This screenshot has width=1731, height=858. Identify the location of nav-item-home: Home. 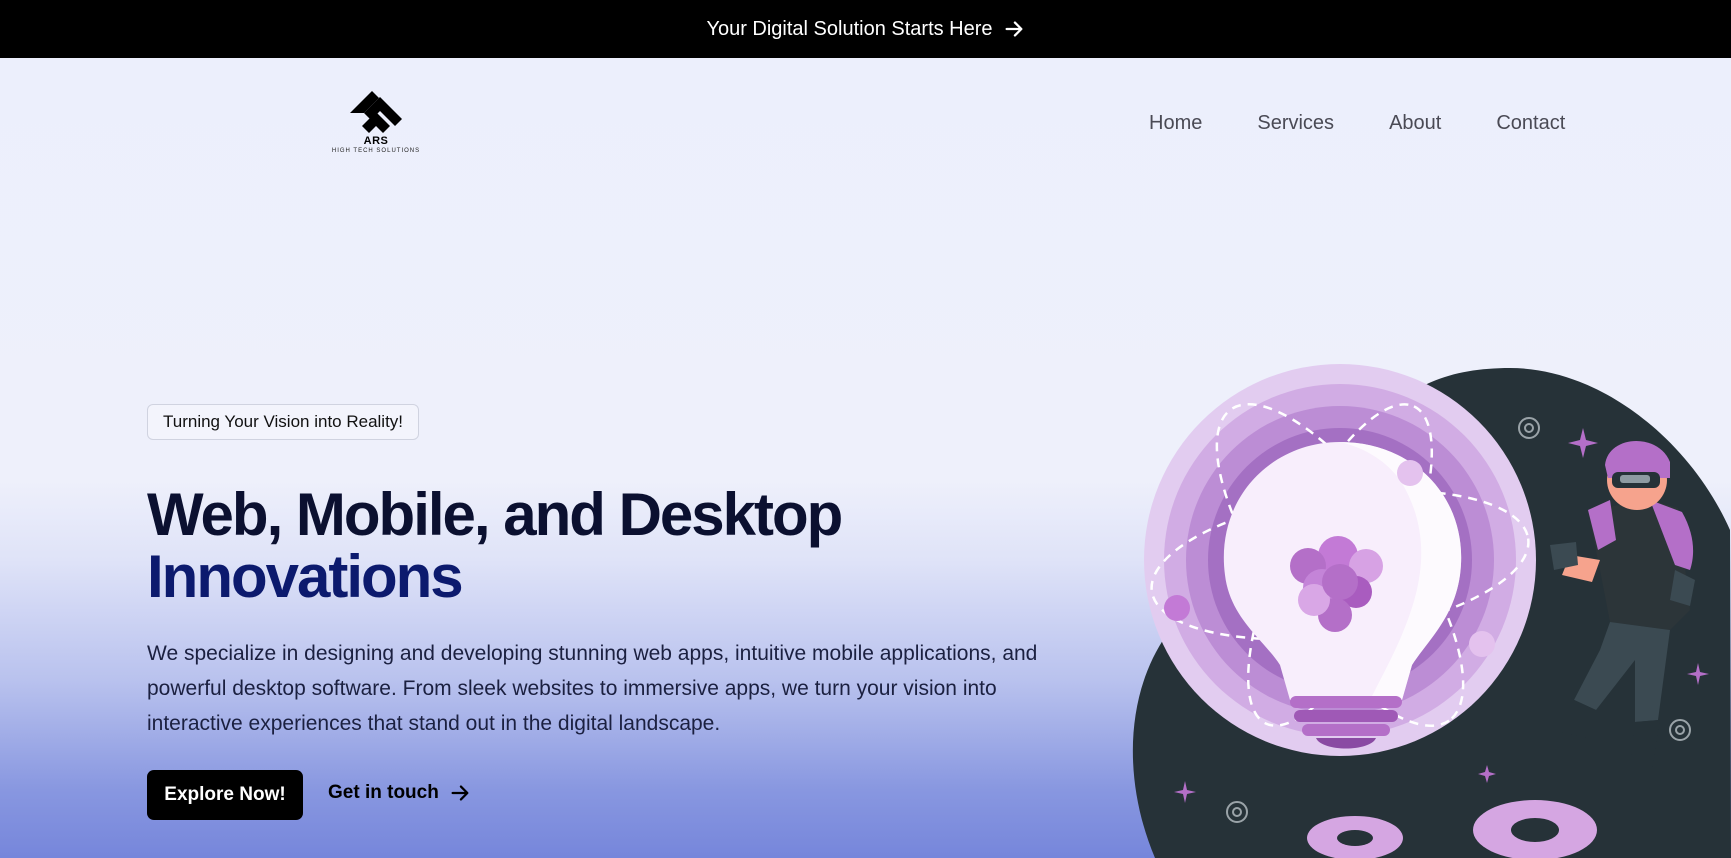
(1175, 123).